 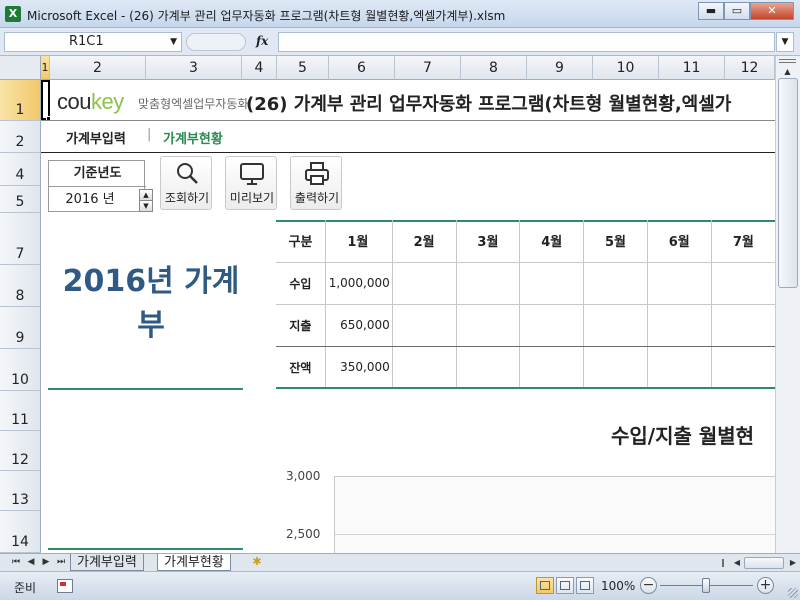 I want to click on sheet-tab-input: 가계부입력, so click(x=107, y=562).